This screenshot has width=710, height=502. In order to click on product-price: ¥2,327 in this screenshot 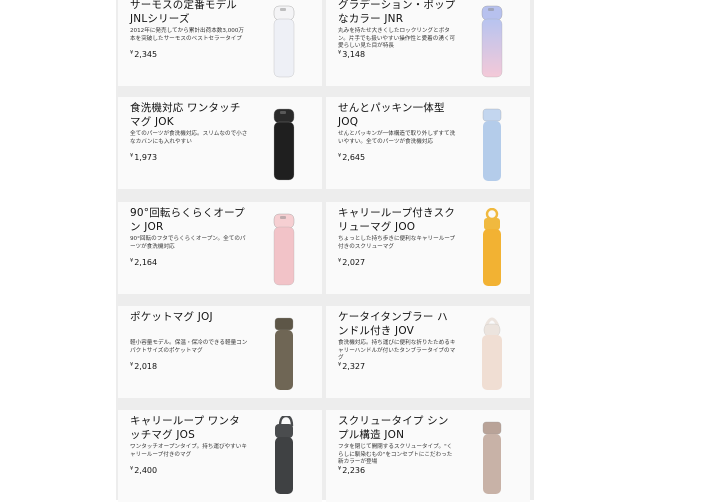, I will do `click(351, 366)`.